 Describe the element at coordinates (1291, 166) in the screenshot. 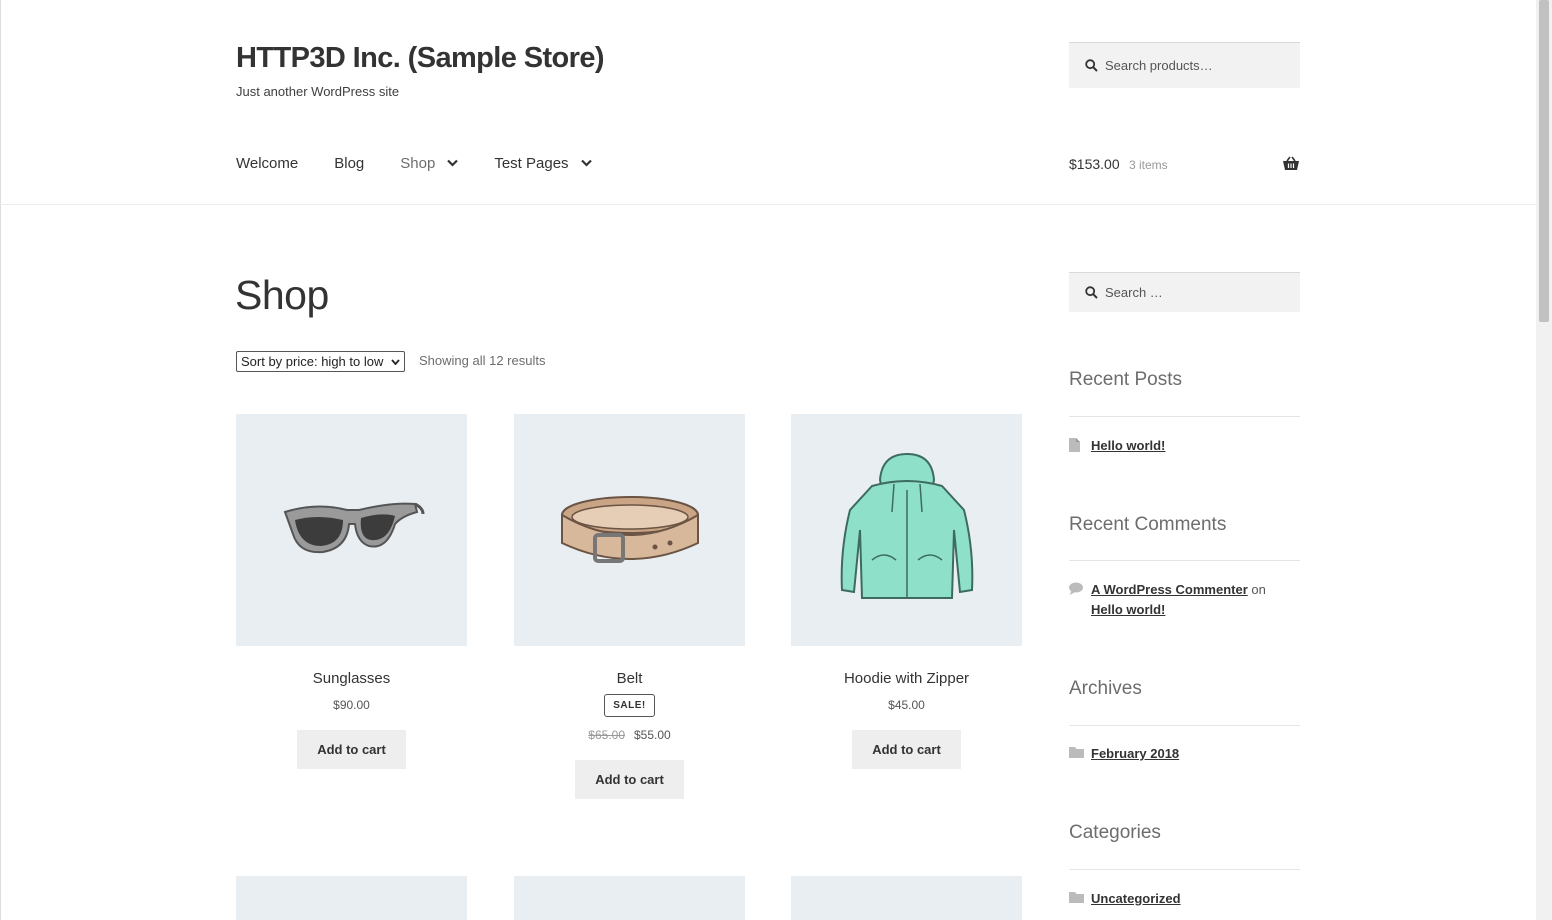

I see `basket-icon` at that location.